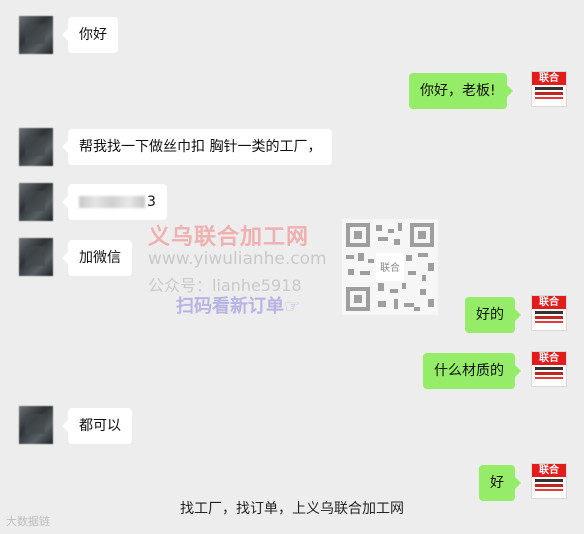 This screenshot has width=584, height=534. What do you see at coordinates (151, 202) in the screenshot?
I see `message-text: 3` at bounding box center [151, 202].